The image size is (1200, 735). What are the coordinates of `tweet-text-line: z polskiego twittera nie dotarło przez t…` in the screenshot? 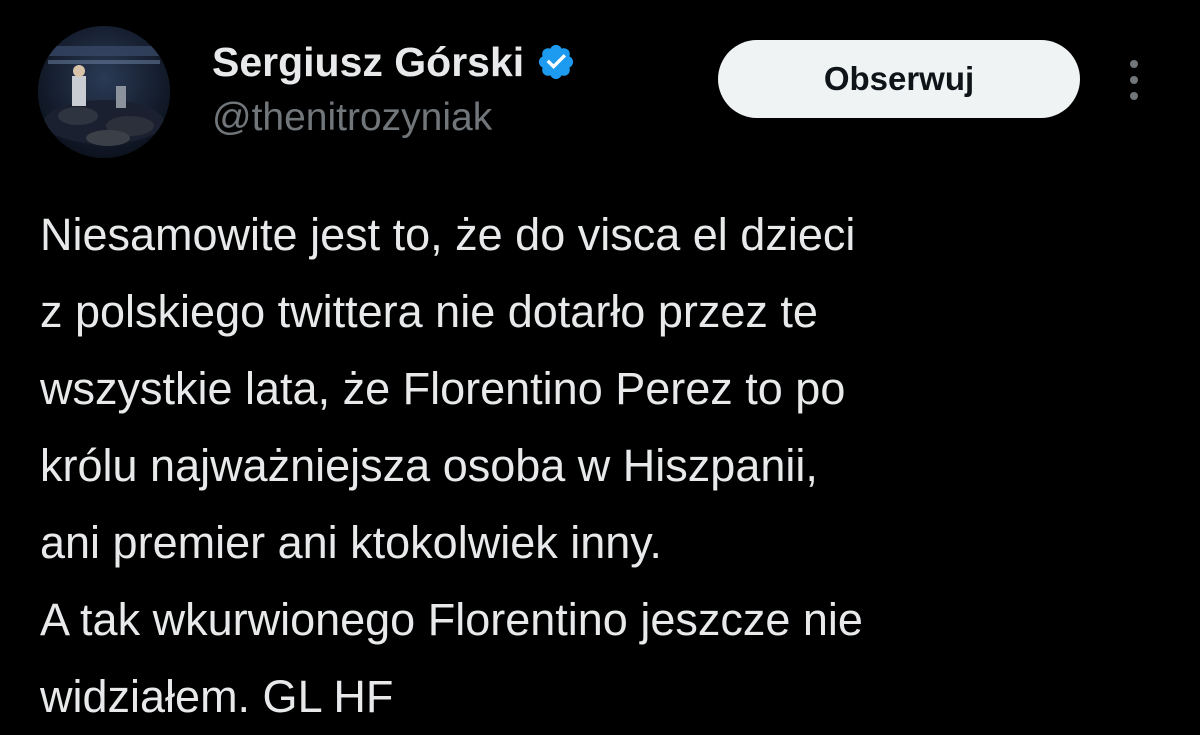 It's located at (429, 311).